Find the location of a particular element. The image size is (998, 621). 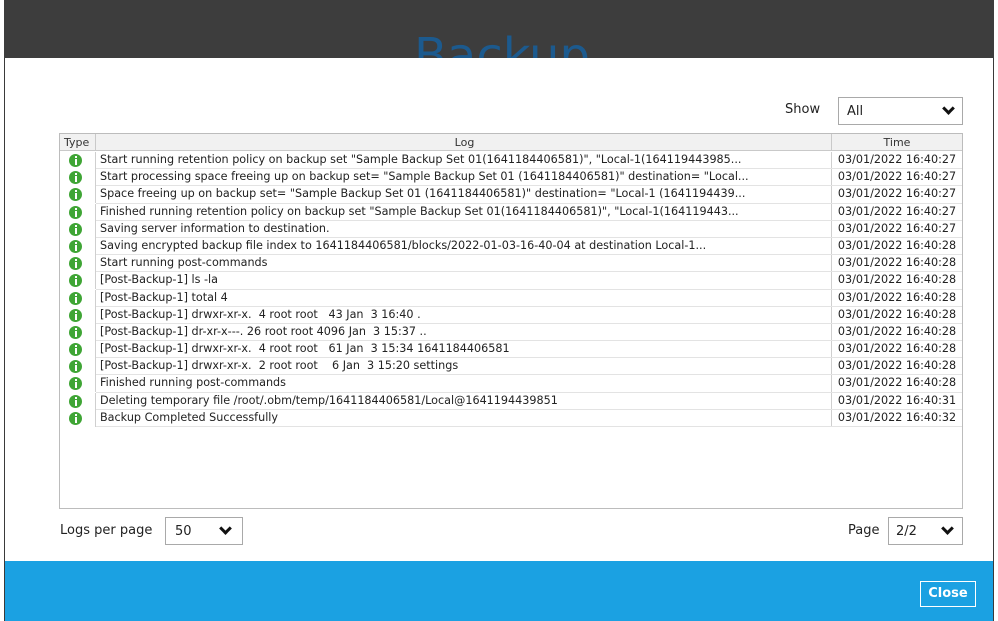

logs-per-page-select: 50 is located at coordinates (204, 531).